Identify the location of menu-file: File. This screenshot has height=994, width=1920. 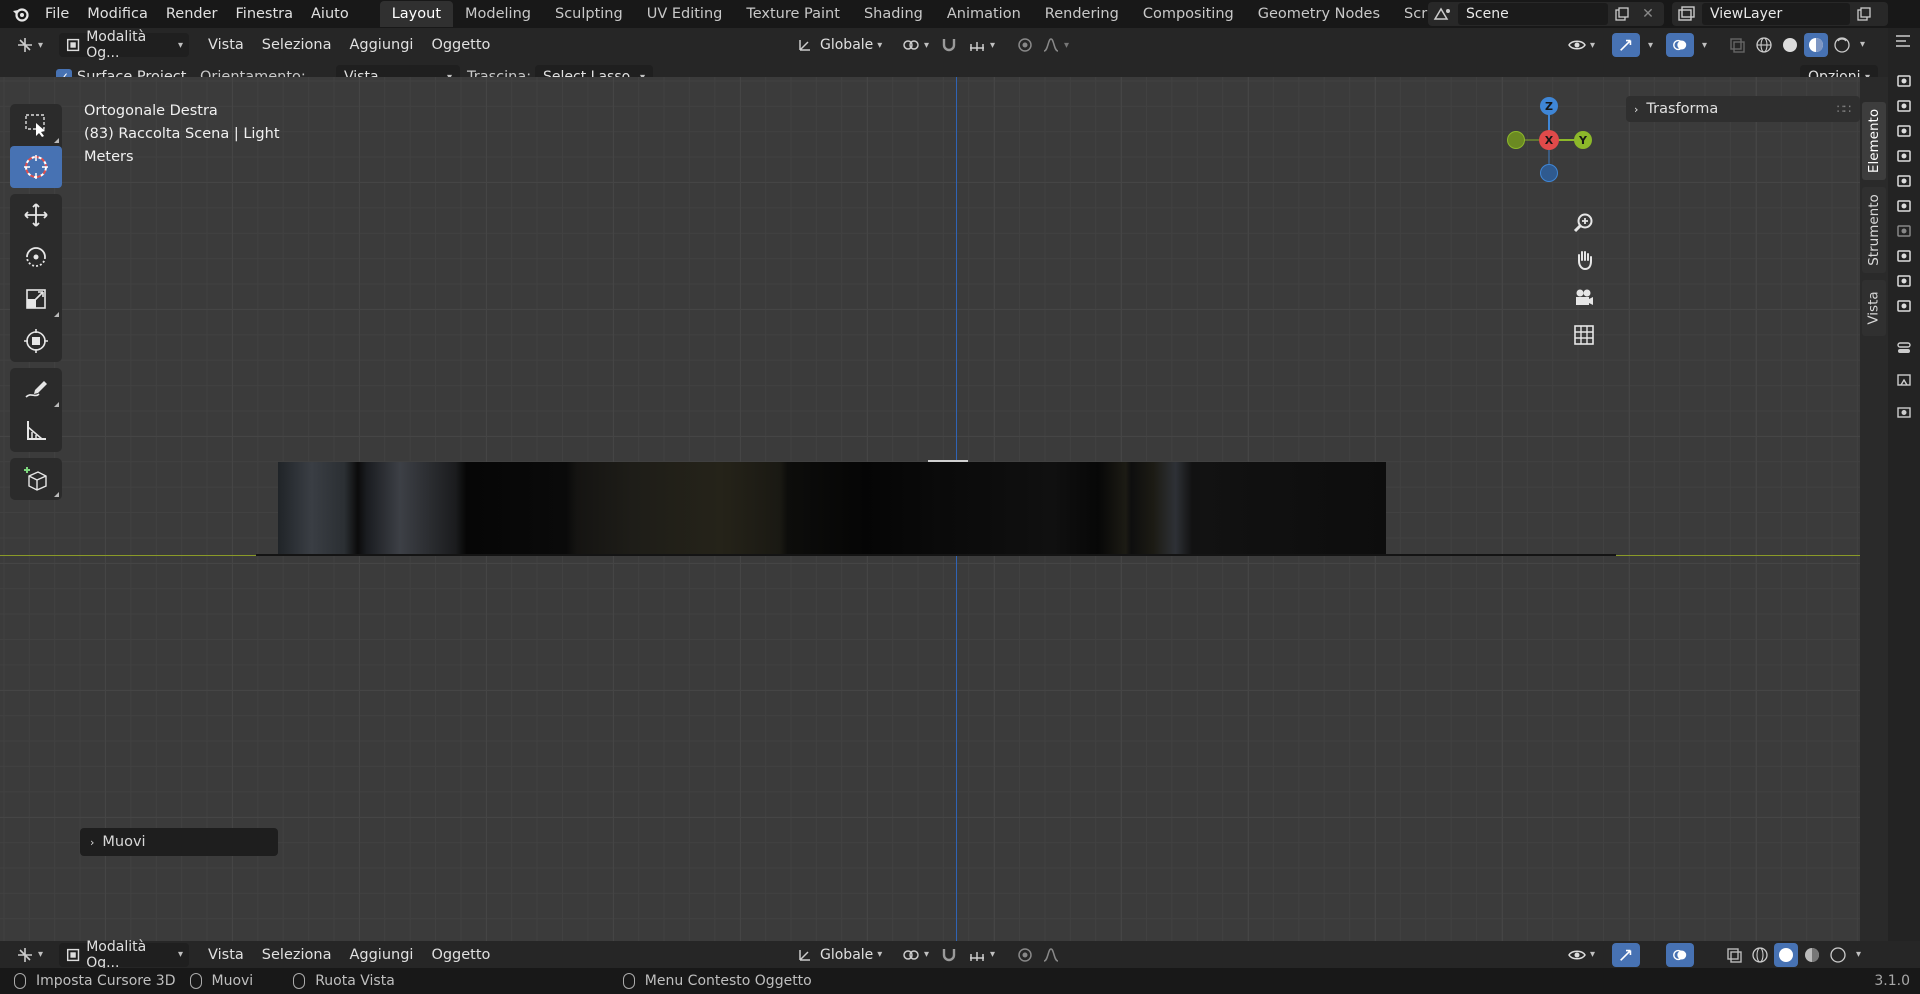
(57, 14).